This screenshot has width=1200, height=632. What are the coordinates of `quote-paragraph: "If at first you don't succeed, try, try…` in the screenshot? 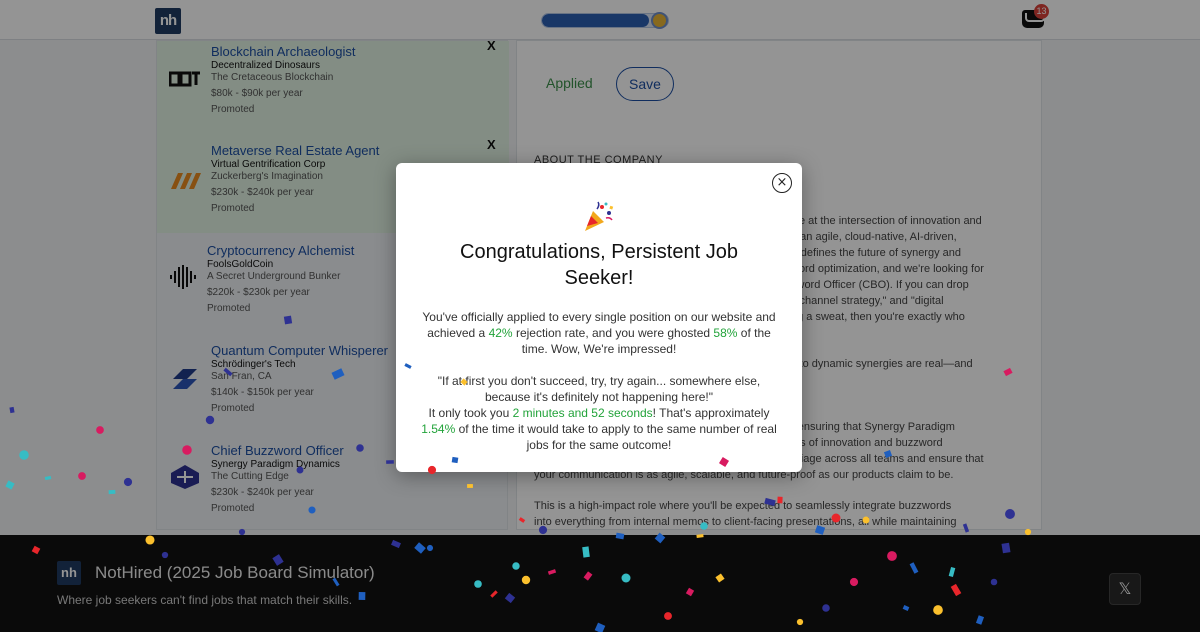 It's located at (599, 389).